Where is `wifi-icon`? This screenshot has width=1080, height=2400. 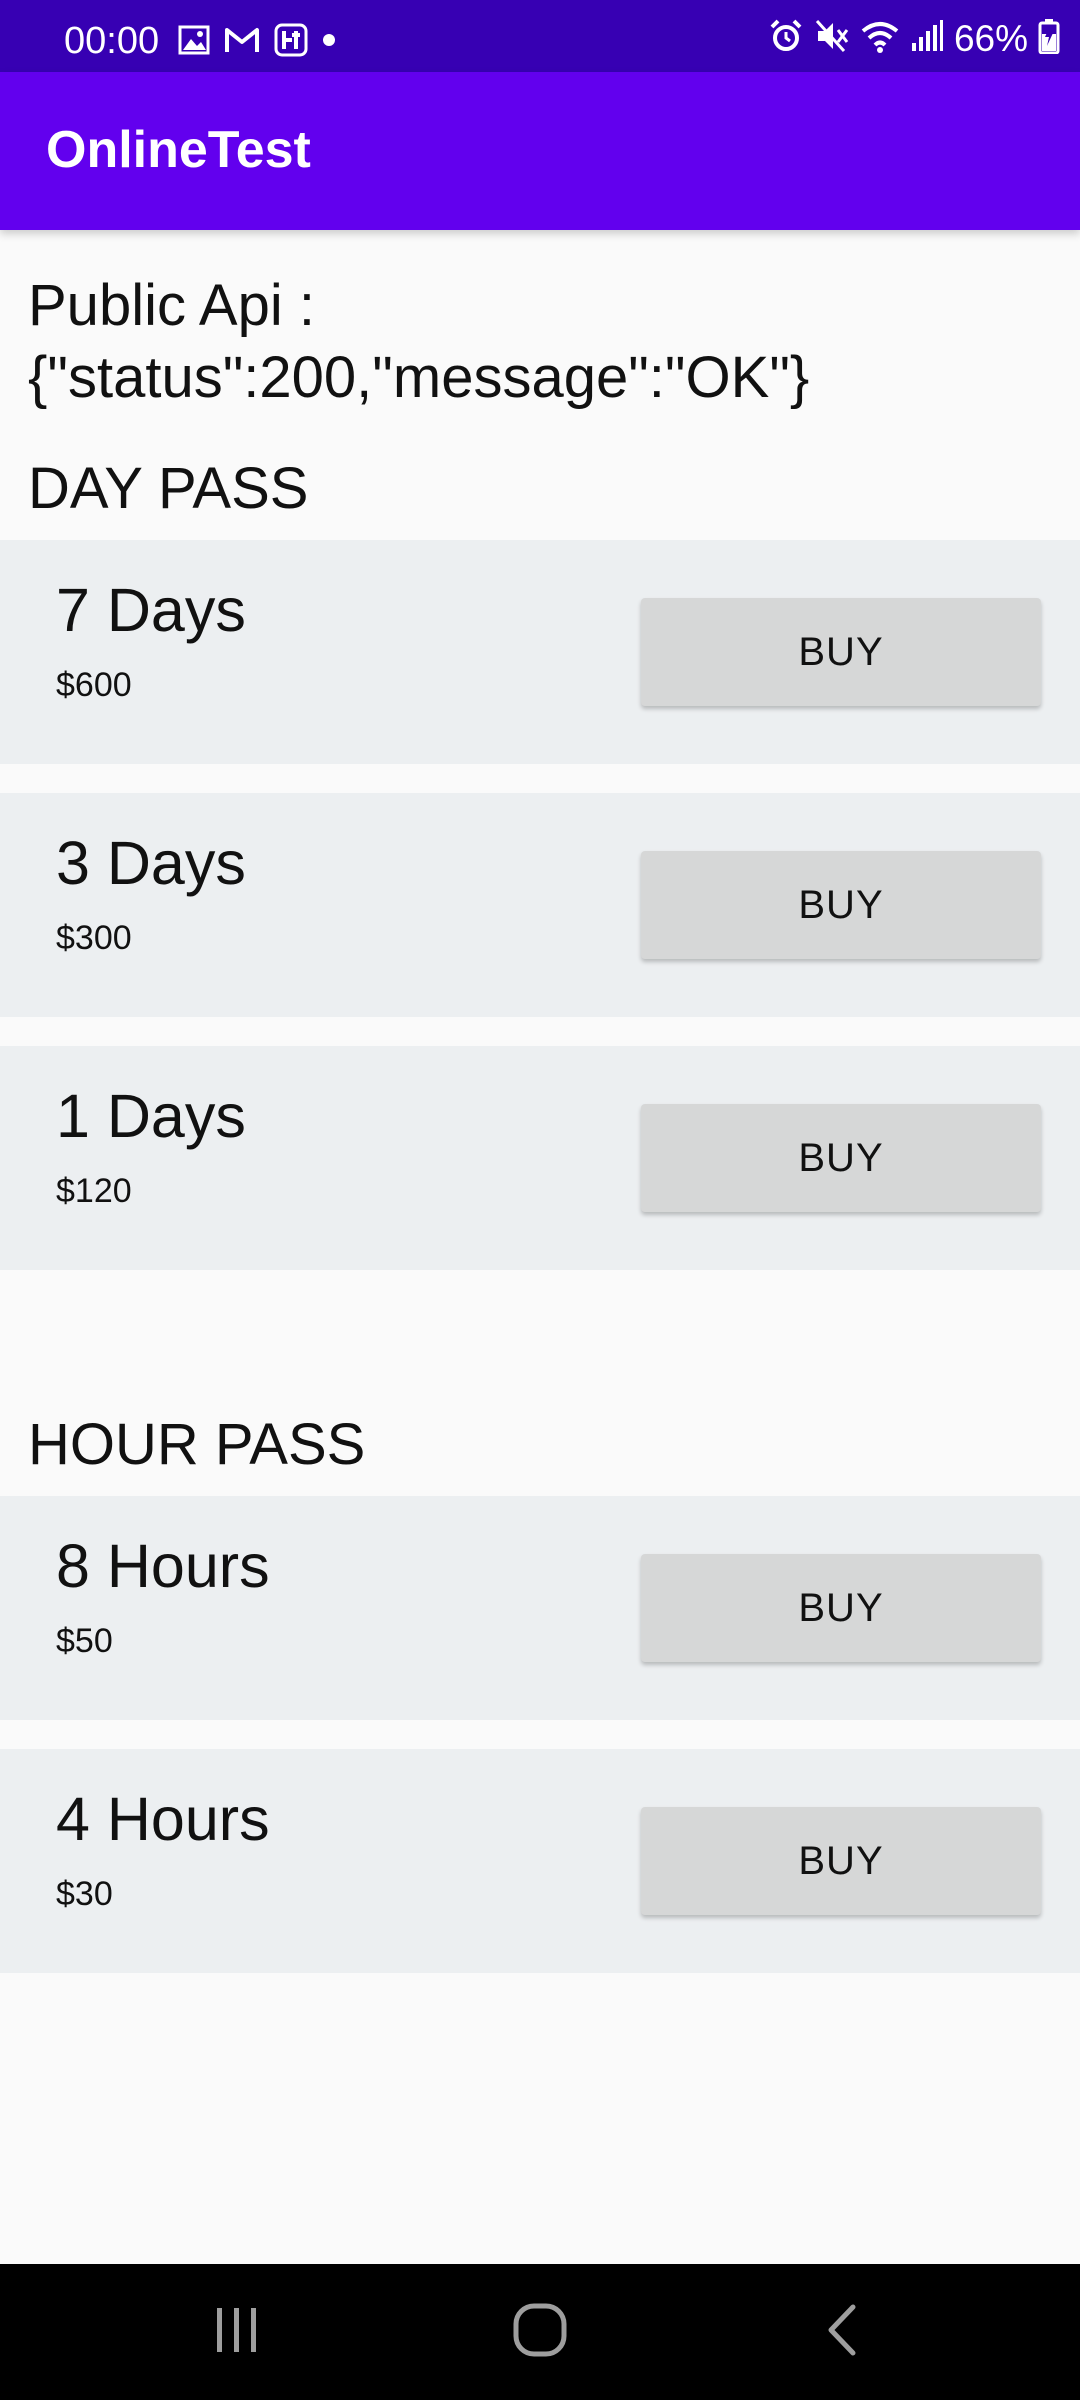 wifi-icon is located at coordinates (880, 38).